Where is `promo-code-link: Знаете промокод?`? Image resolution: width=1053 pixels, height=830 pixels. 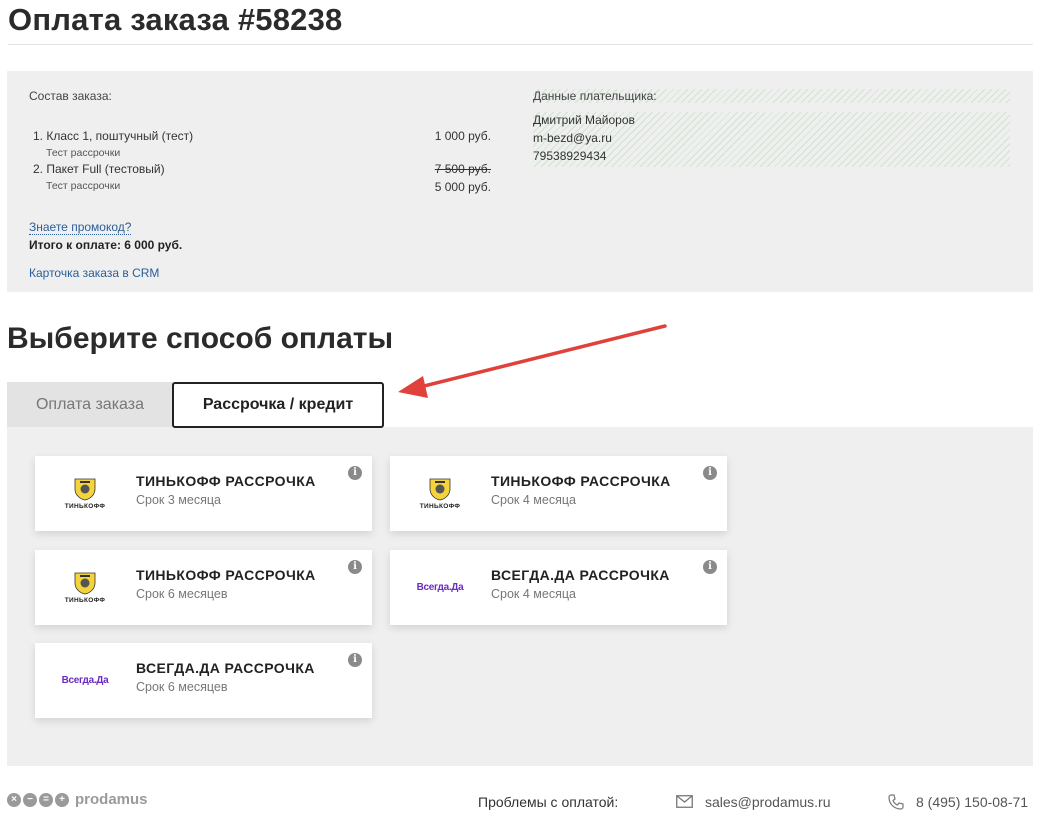 promo-code-link: Знаете промокод? is located at coordinates (80, 227).